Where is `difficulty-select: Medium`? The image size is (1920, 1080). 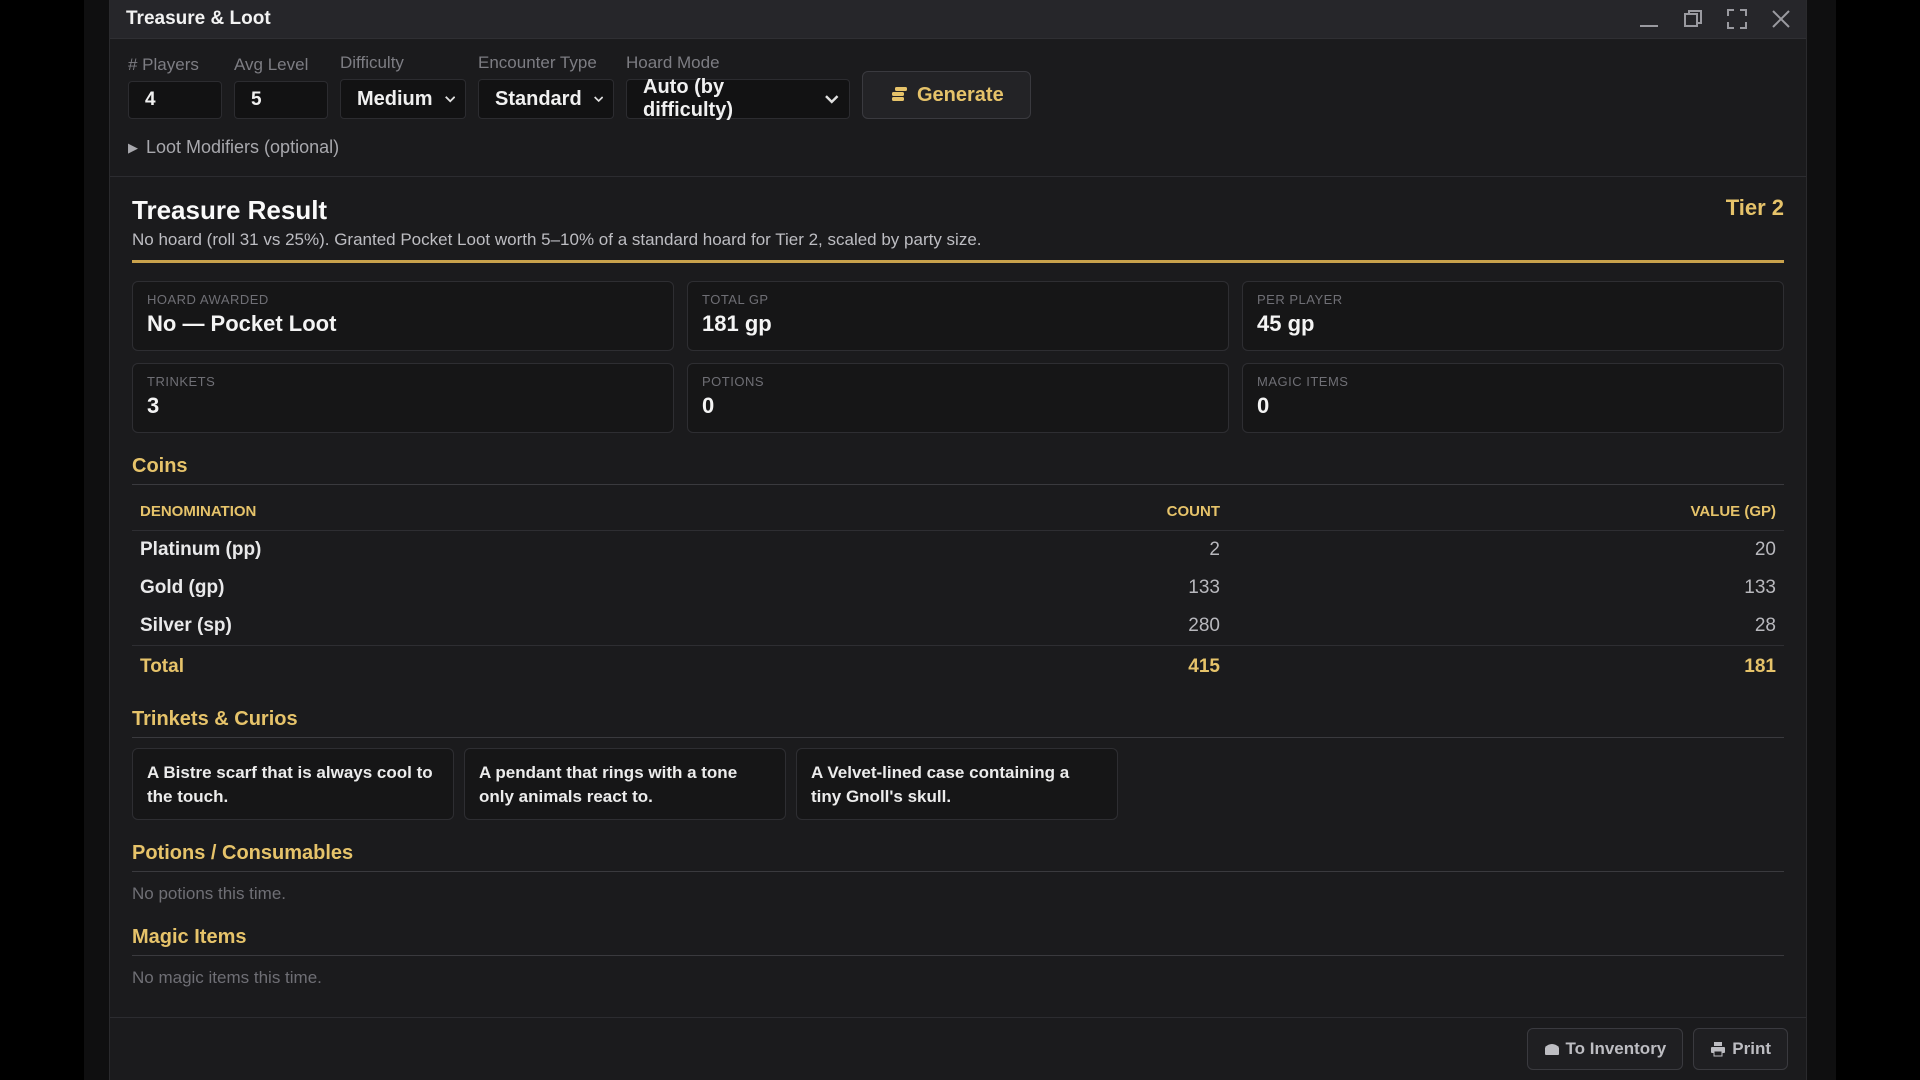 difficulty-select: Medium is located at coordinates (403, 99).